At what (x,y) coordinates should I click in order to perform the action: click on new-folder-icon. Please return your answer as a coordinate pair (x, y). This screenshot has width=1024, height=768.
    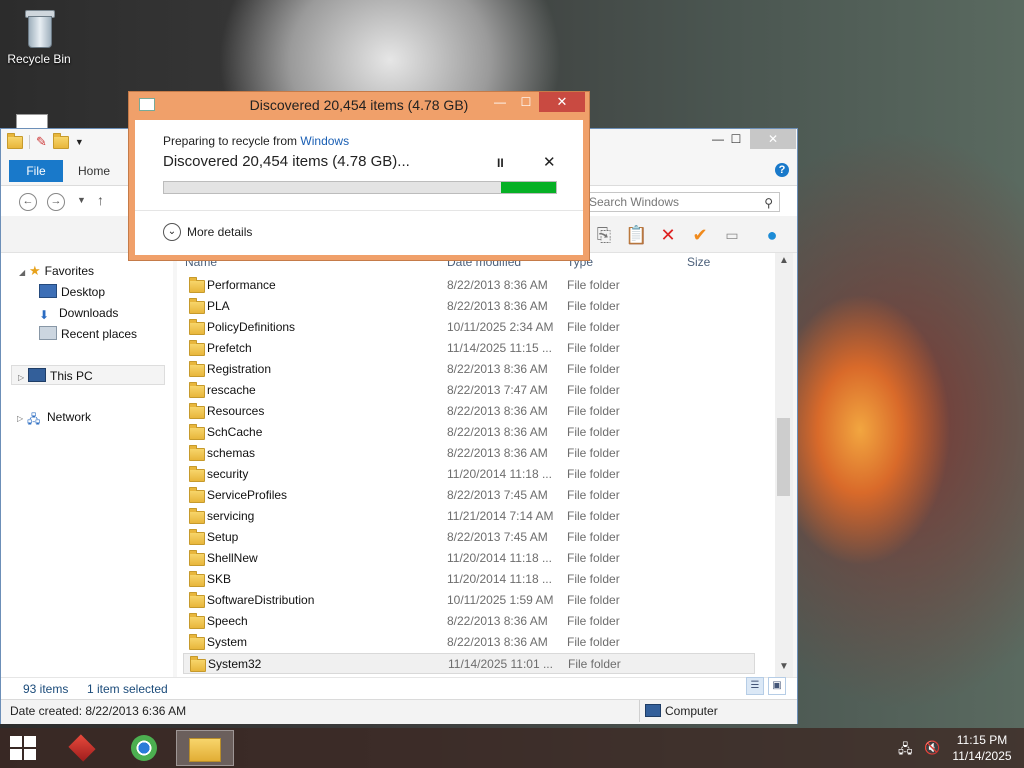
    Looking at the image, I should click on (60, 140).